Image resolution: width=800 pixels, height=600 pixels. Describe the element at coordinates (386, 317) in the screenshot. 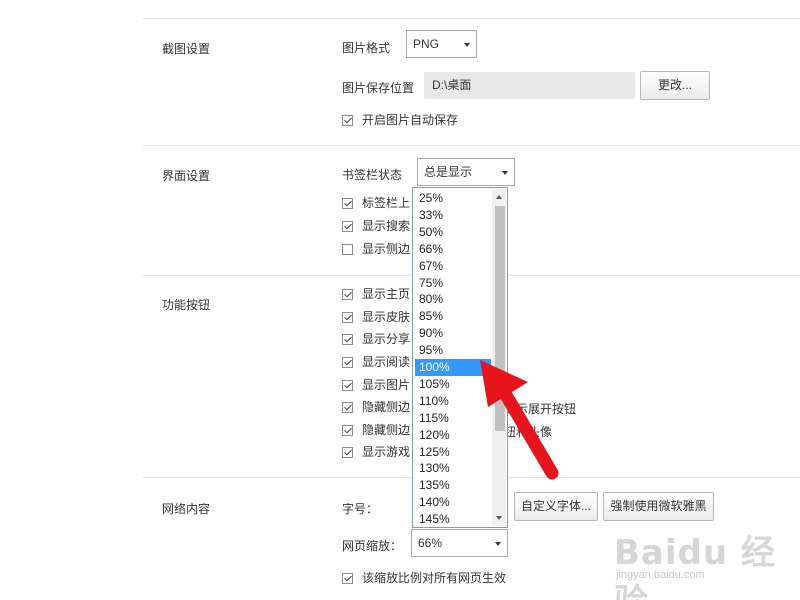

I see `function-option-label: 显示皮肤` at that location.